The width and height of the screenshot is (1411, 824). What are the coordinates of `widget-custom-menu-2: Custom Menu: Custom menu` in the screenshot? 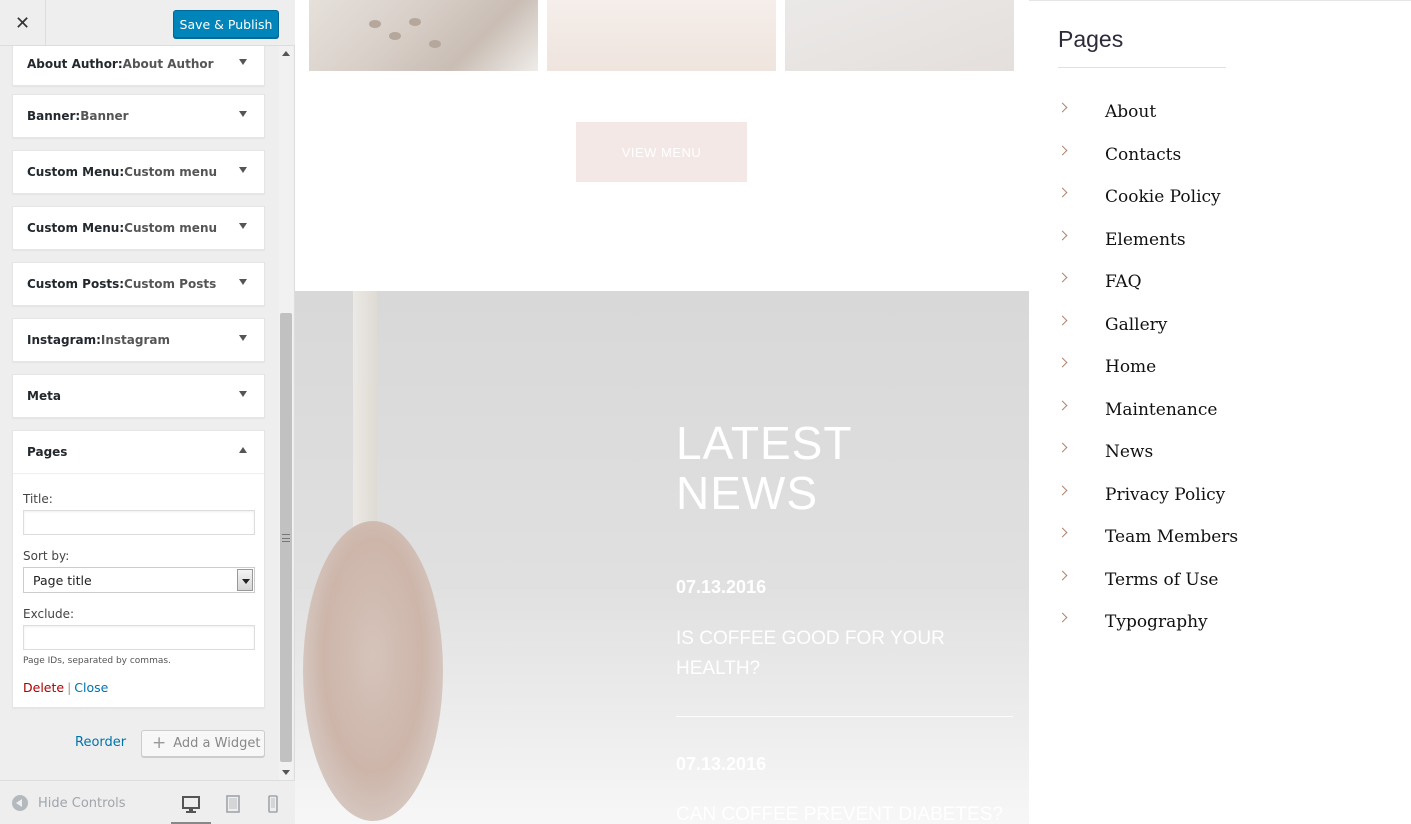 It's located at (138, 228).